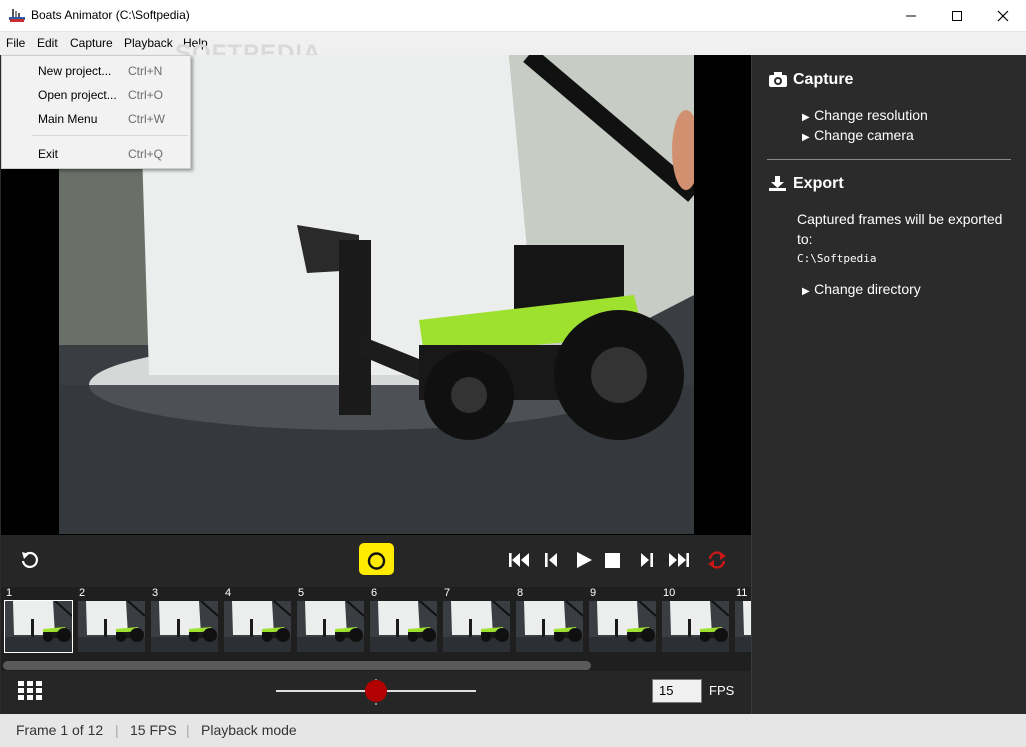 This screenshot has height=747, width=1026. Describe the element at coordinates (9, 593) in the screenshot. I see `frame-number: 1` at that location.